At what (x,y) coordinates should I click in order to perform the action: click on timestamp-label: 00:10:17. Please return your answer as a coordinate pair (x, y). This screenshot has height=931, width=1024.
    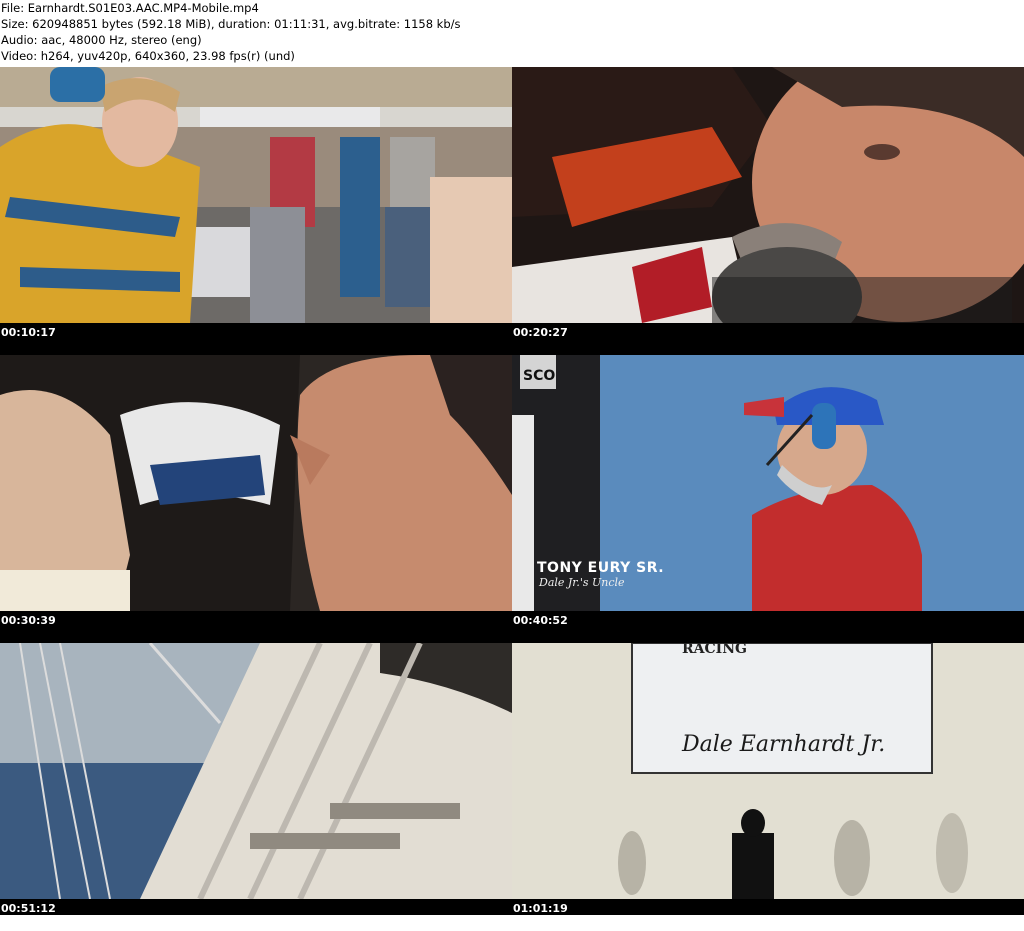
    Looking at the image, I should click on (28, 332).